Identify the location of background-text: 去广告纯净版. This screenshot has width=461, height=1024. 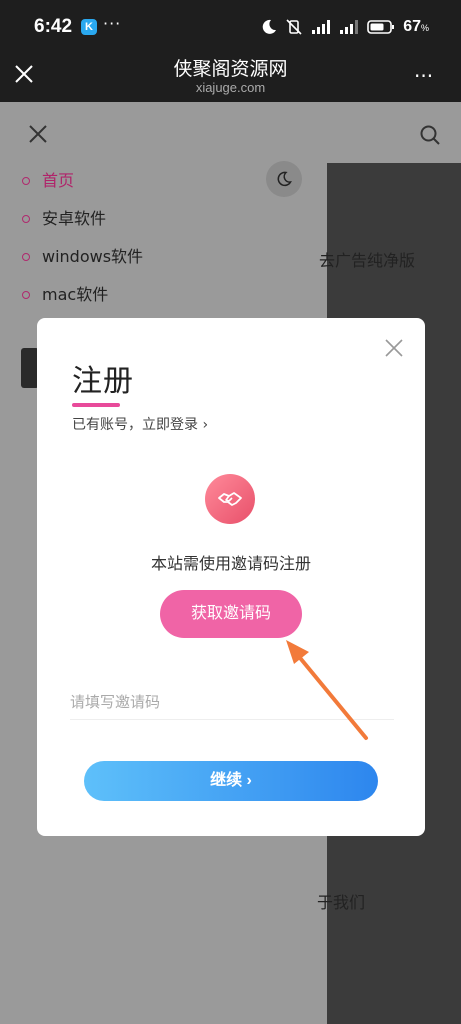
(367, 260).